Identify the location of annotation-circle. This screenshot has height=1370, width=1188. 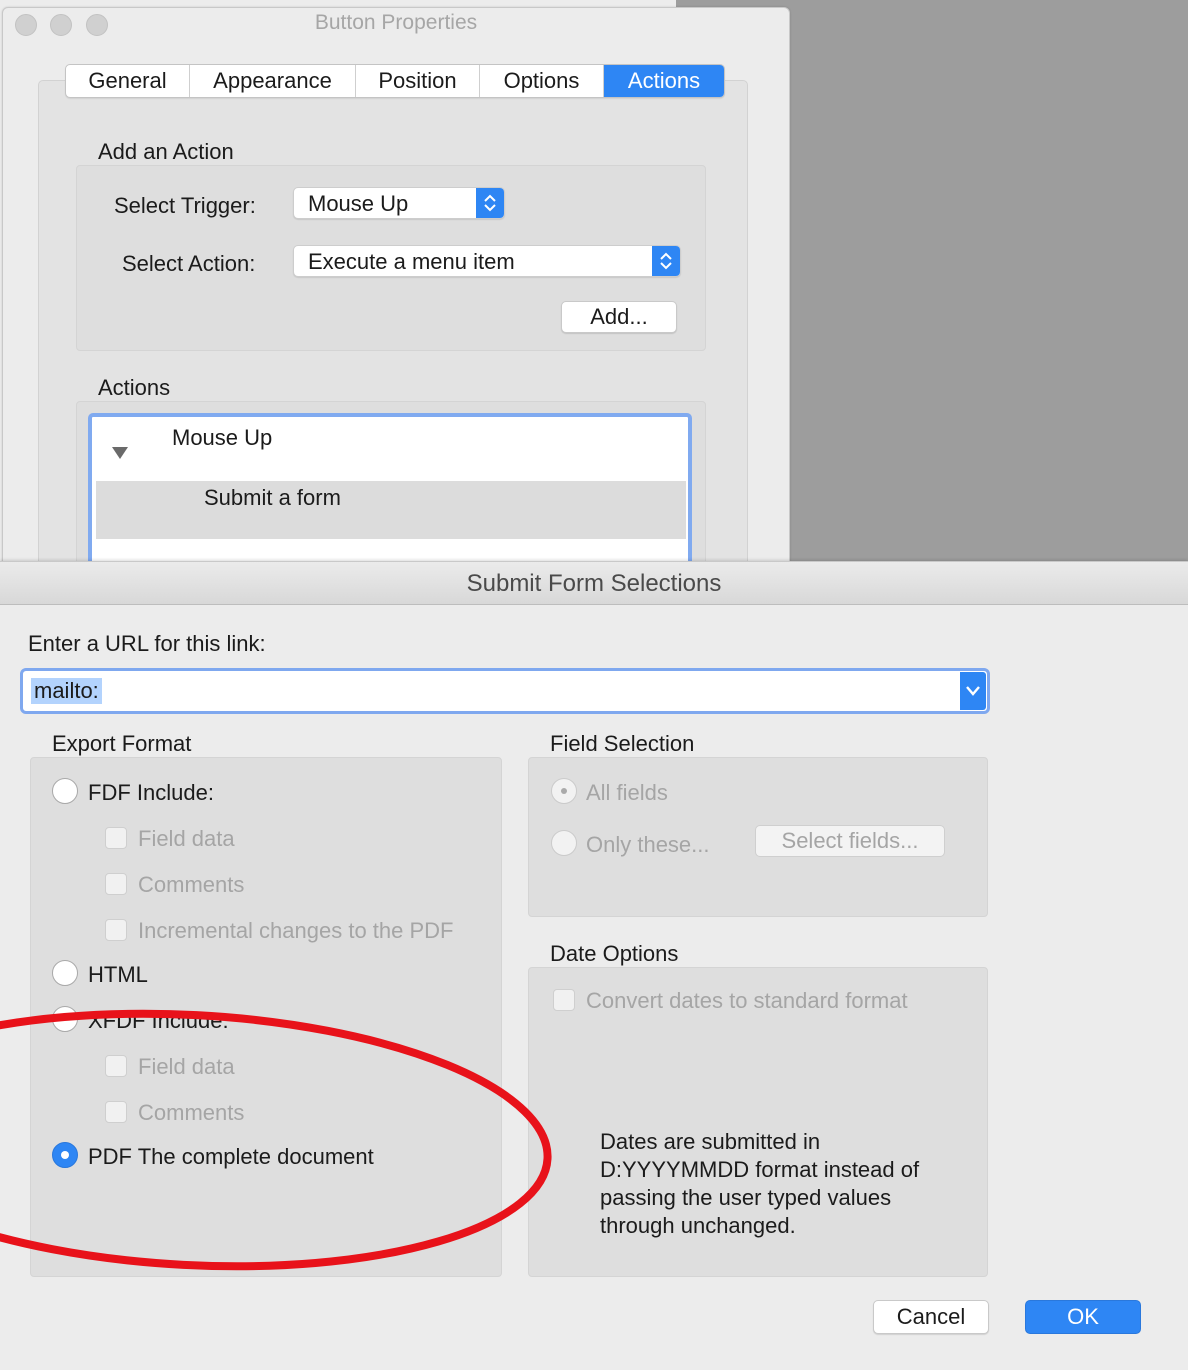
(276, 1140).